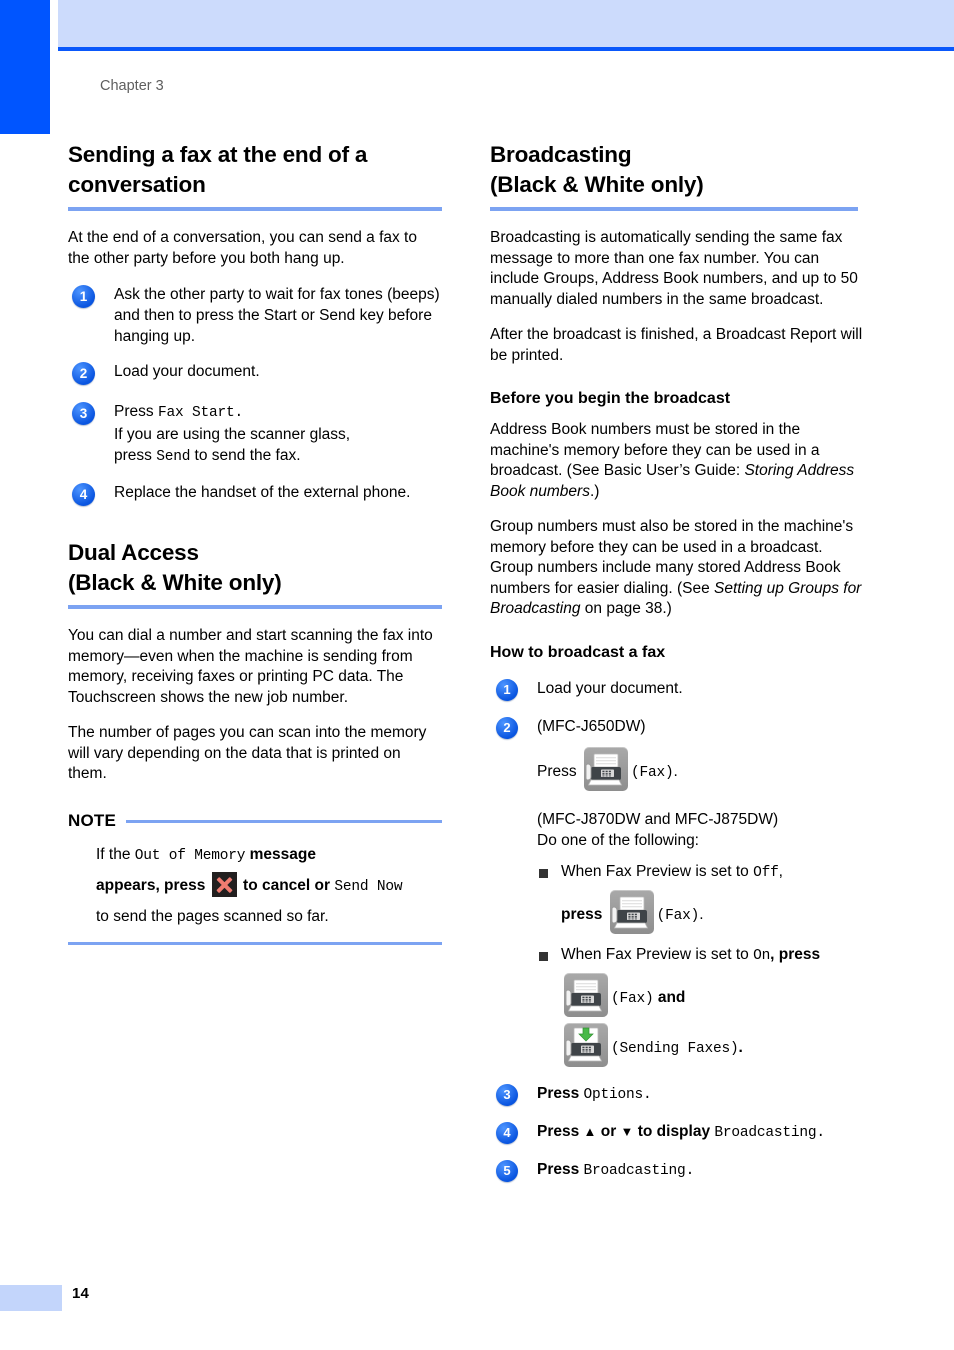 The height and width of the screenshot is (1350, 954). Describe the element at coordinates (232, 434) in the screenshot. I see `step-line: If you are using the scanner glass,` at that location.